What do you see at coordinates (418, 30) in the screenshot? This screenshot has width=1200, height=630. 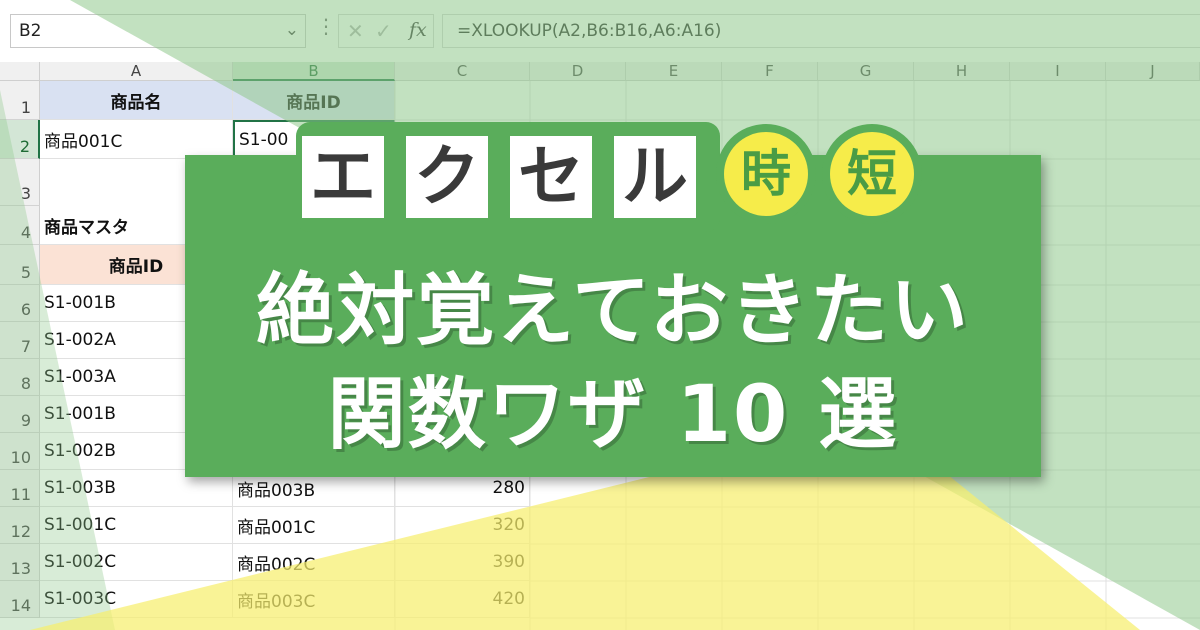 I see `insert-function-icon: fx` at bounding box center [418, 30].